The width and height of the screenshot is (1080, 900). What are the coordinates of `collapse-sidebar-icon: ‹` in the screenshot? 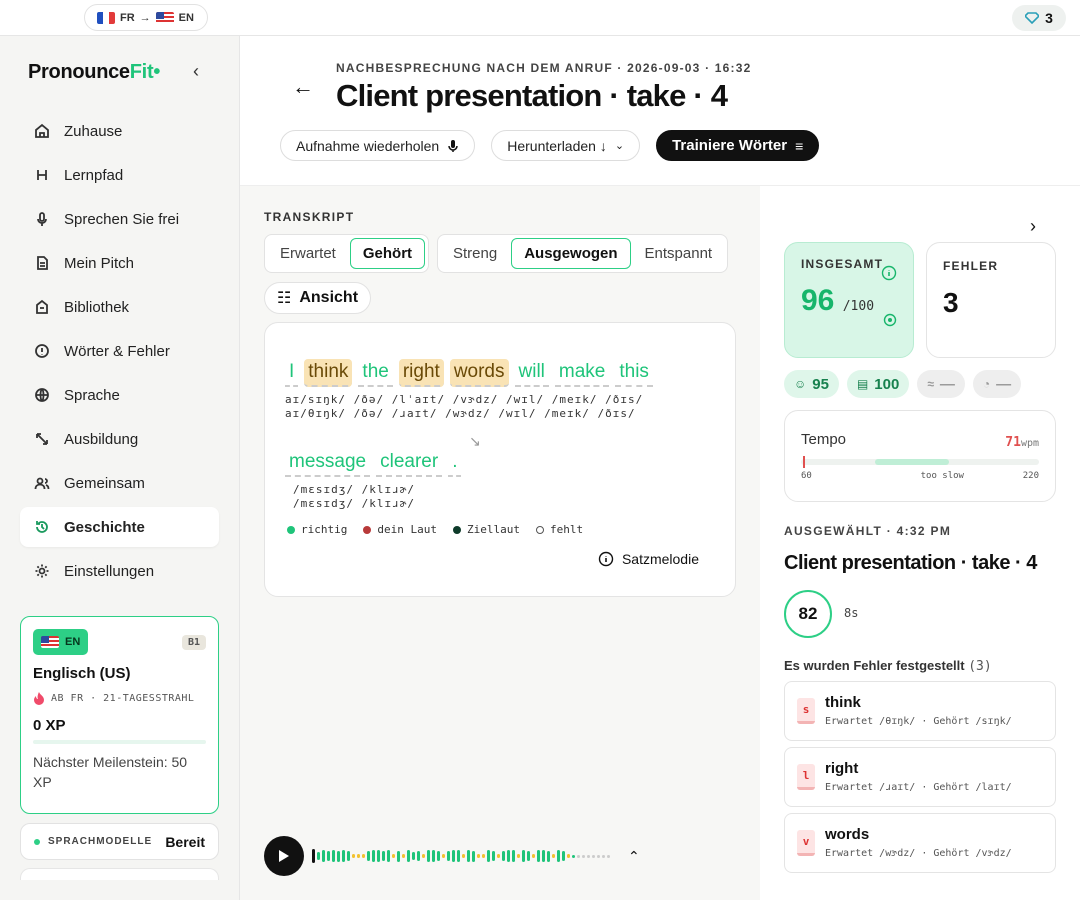 It's located at (196, 71).